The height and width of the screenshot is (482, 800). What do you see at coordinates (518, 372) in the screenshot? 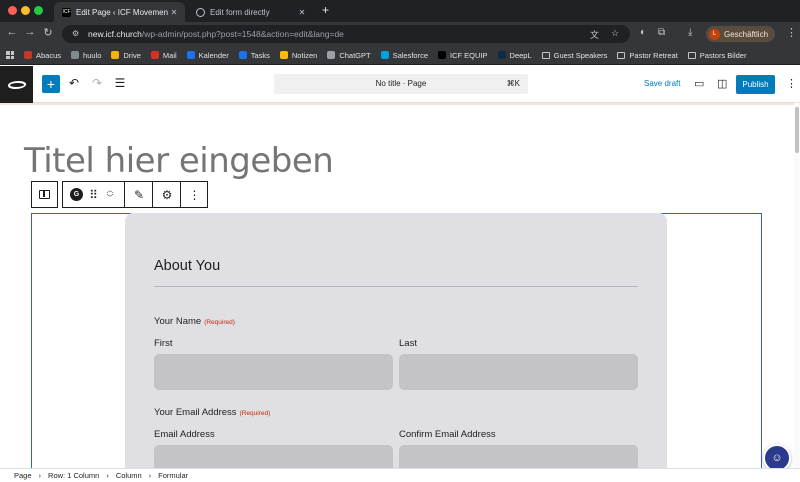
I see `last-name-input` at bounding box center [518, 372].